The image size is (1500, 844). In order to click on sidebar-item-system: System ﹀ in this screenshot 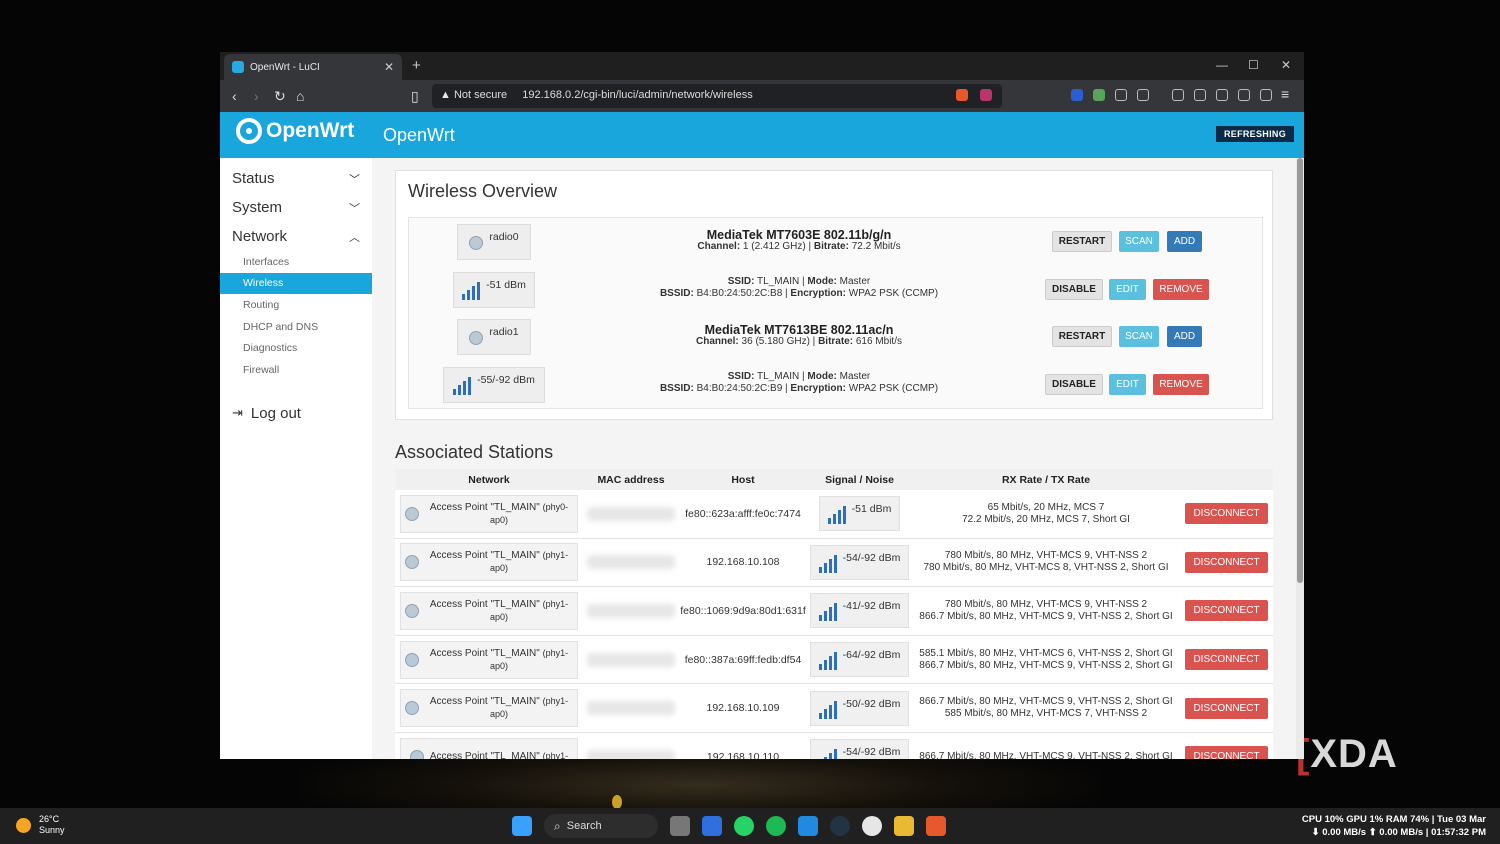, I will do `click(296, 207)`.